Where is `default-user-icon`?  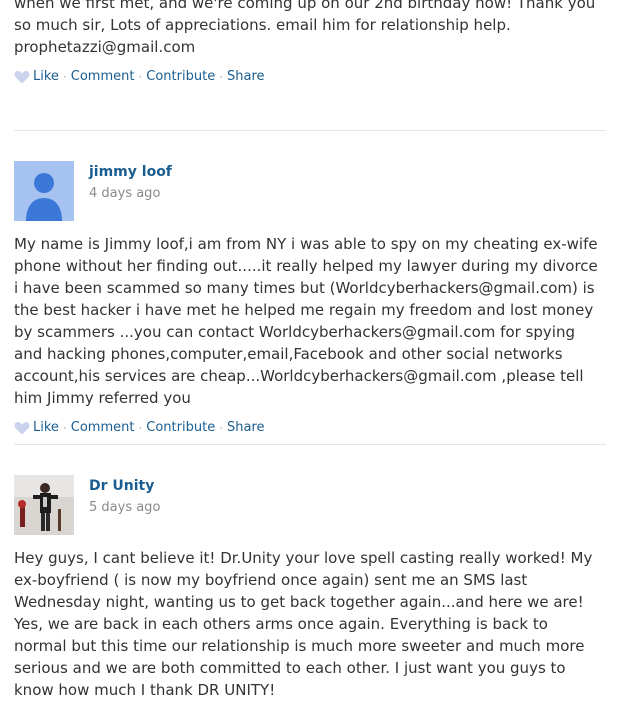 default-user-icon is located at coordinates (44, 191).